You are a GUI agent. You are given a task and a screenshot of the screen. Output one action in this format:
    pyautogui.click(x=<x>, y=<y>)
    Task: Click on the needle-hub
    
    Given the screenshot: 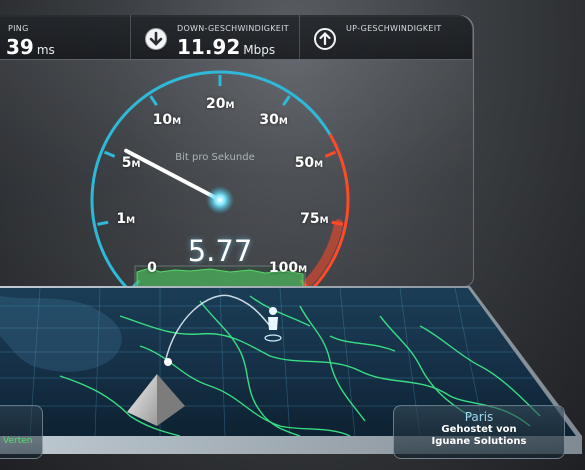 What is the action you would take?
    pyautogui.click(x=220, y=200)
    